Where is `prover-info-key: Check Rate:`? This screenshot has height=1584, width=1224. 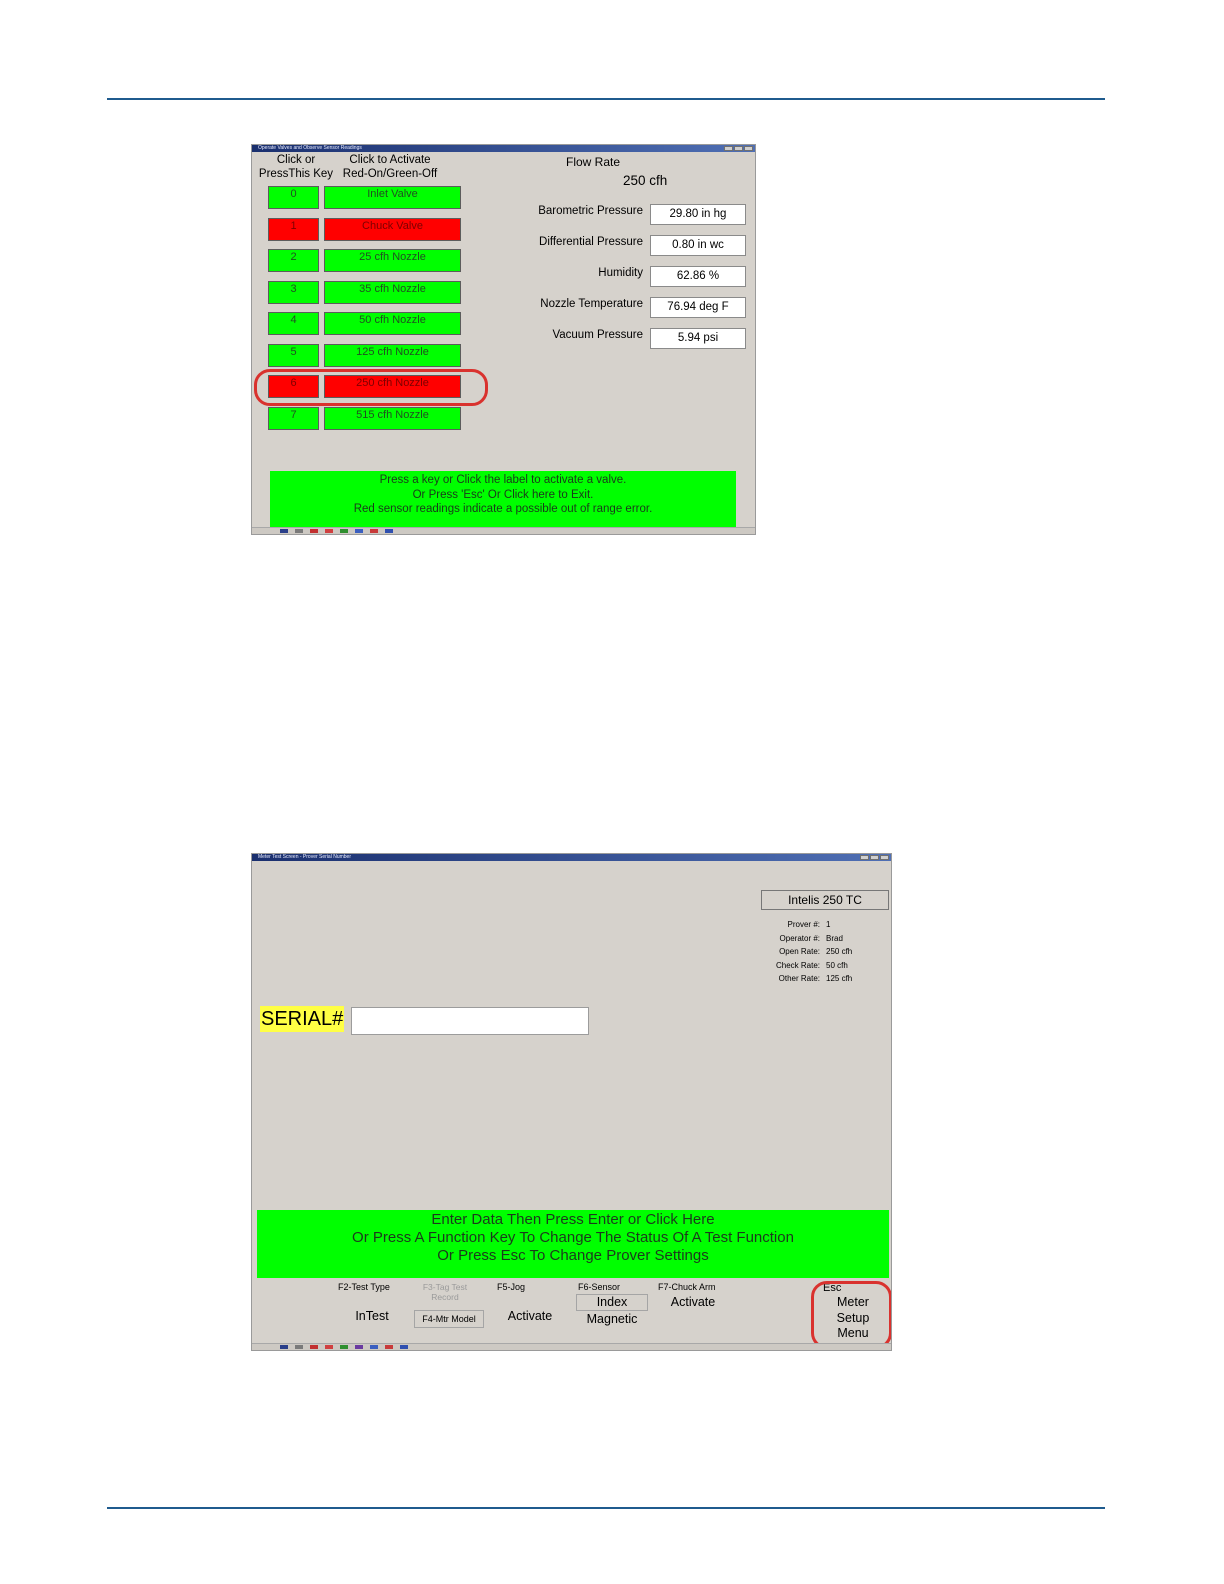
prover-info-key: Check Rate: is located at coordinates (797, 965).